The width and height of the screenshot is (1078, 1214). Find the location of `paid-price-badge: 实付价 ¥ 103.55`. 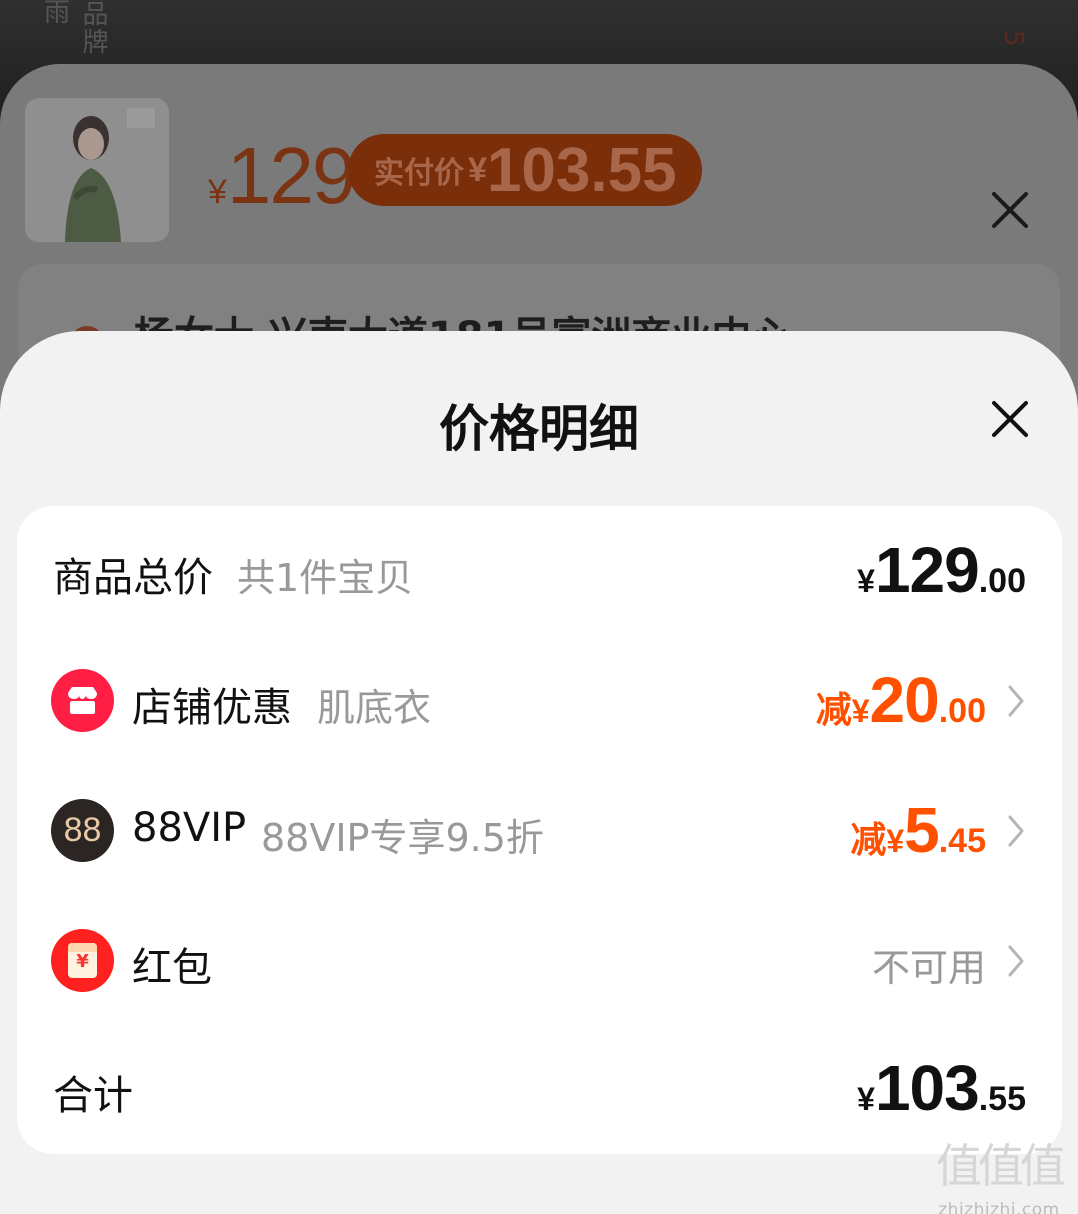

paid-price-badge: 实付价 ¥ 103.55 is located at coordinates (525, 170).